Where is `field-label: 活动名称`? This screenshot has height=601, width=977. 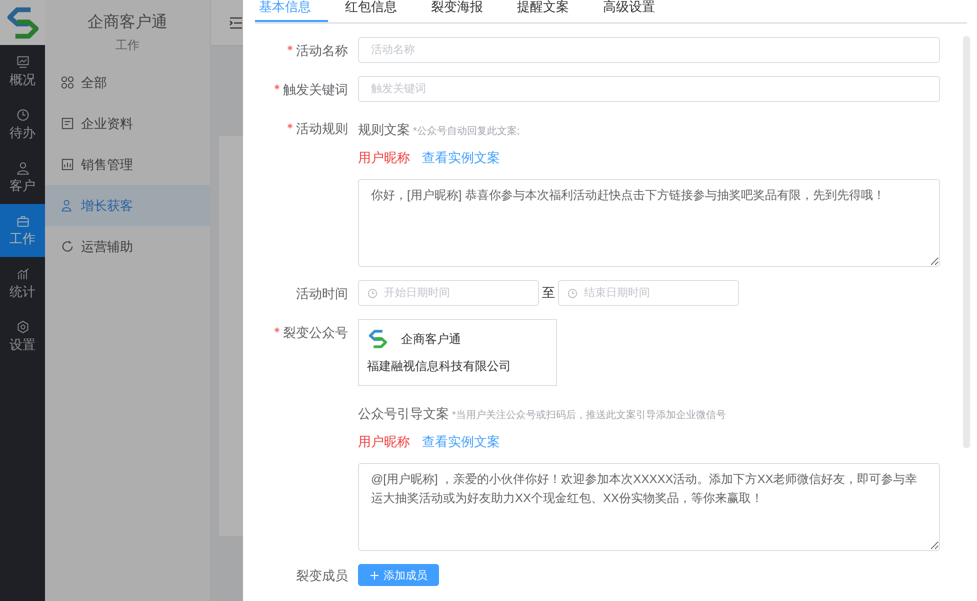
field-label: 活动名称 is located at coordinates (322, 51).